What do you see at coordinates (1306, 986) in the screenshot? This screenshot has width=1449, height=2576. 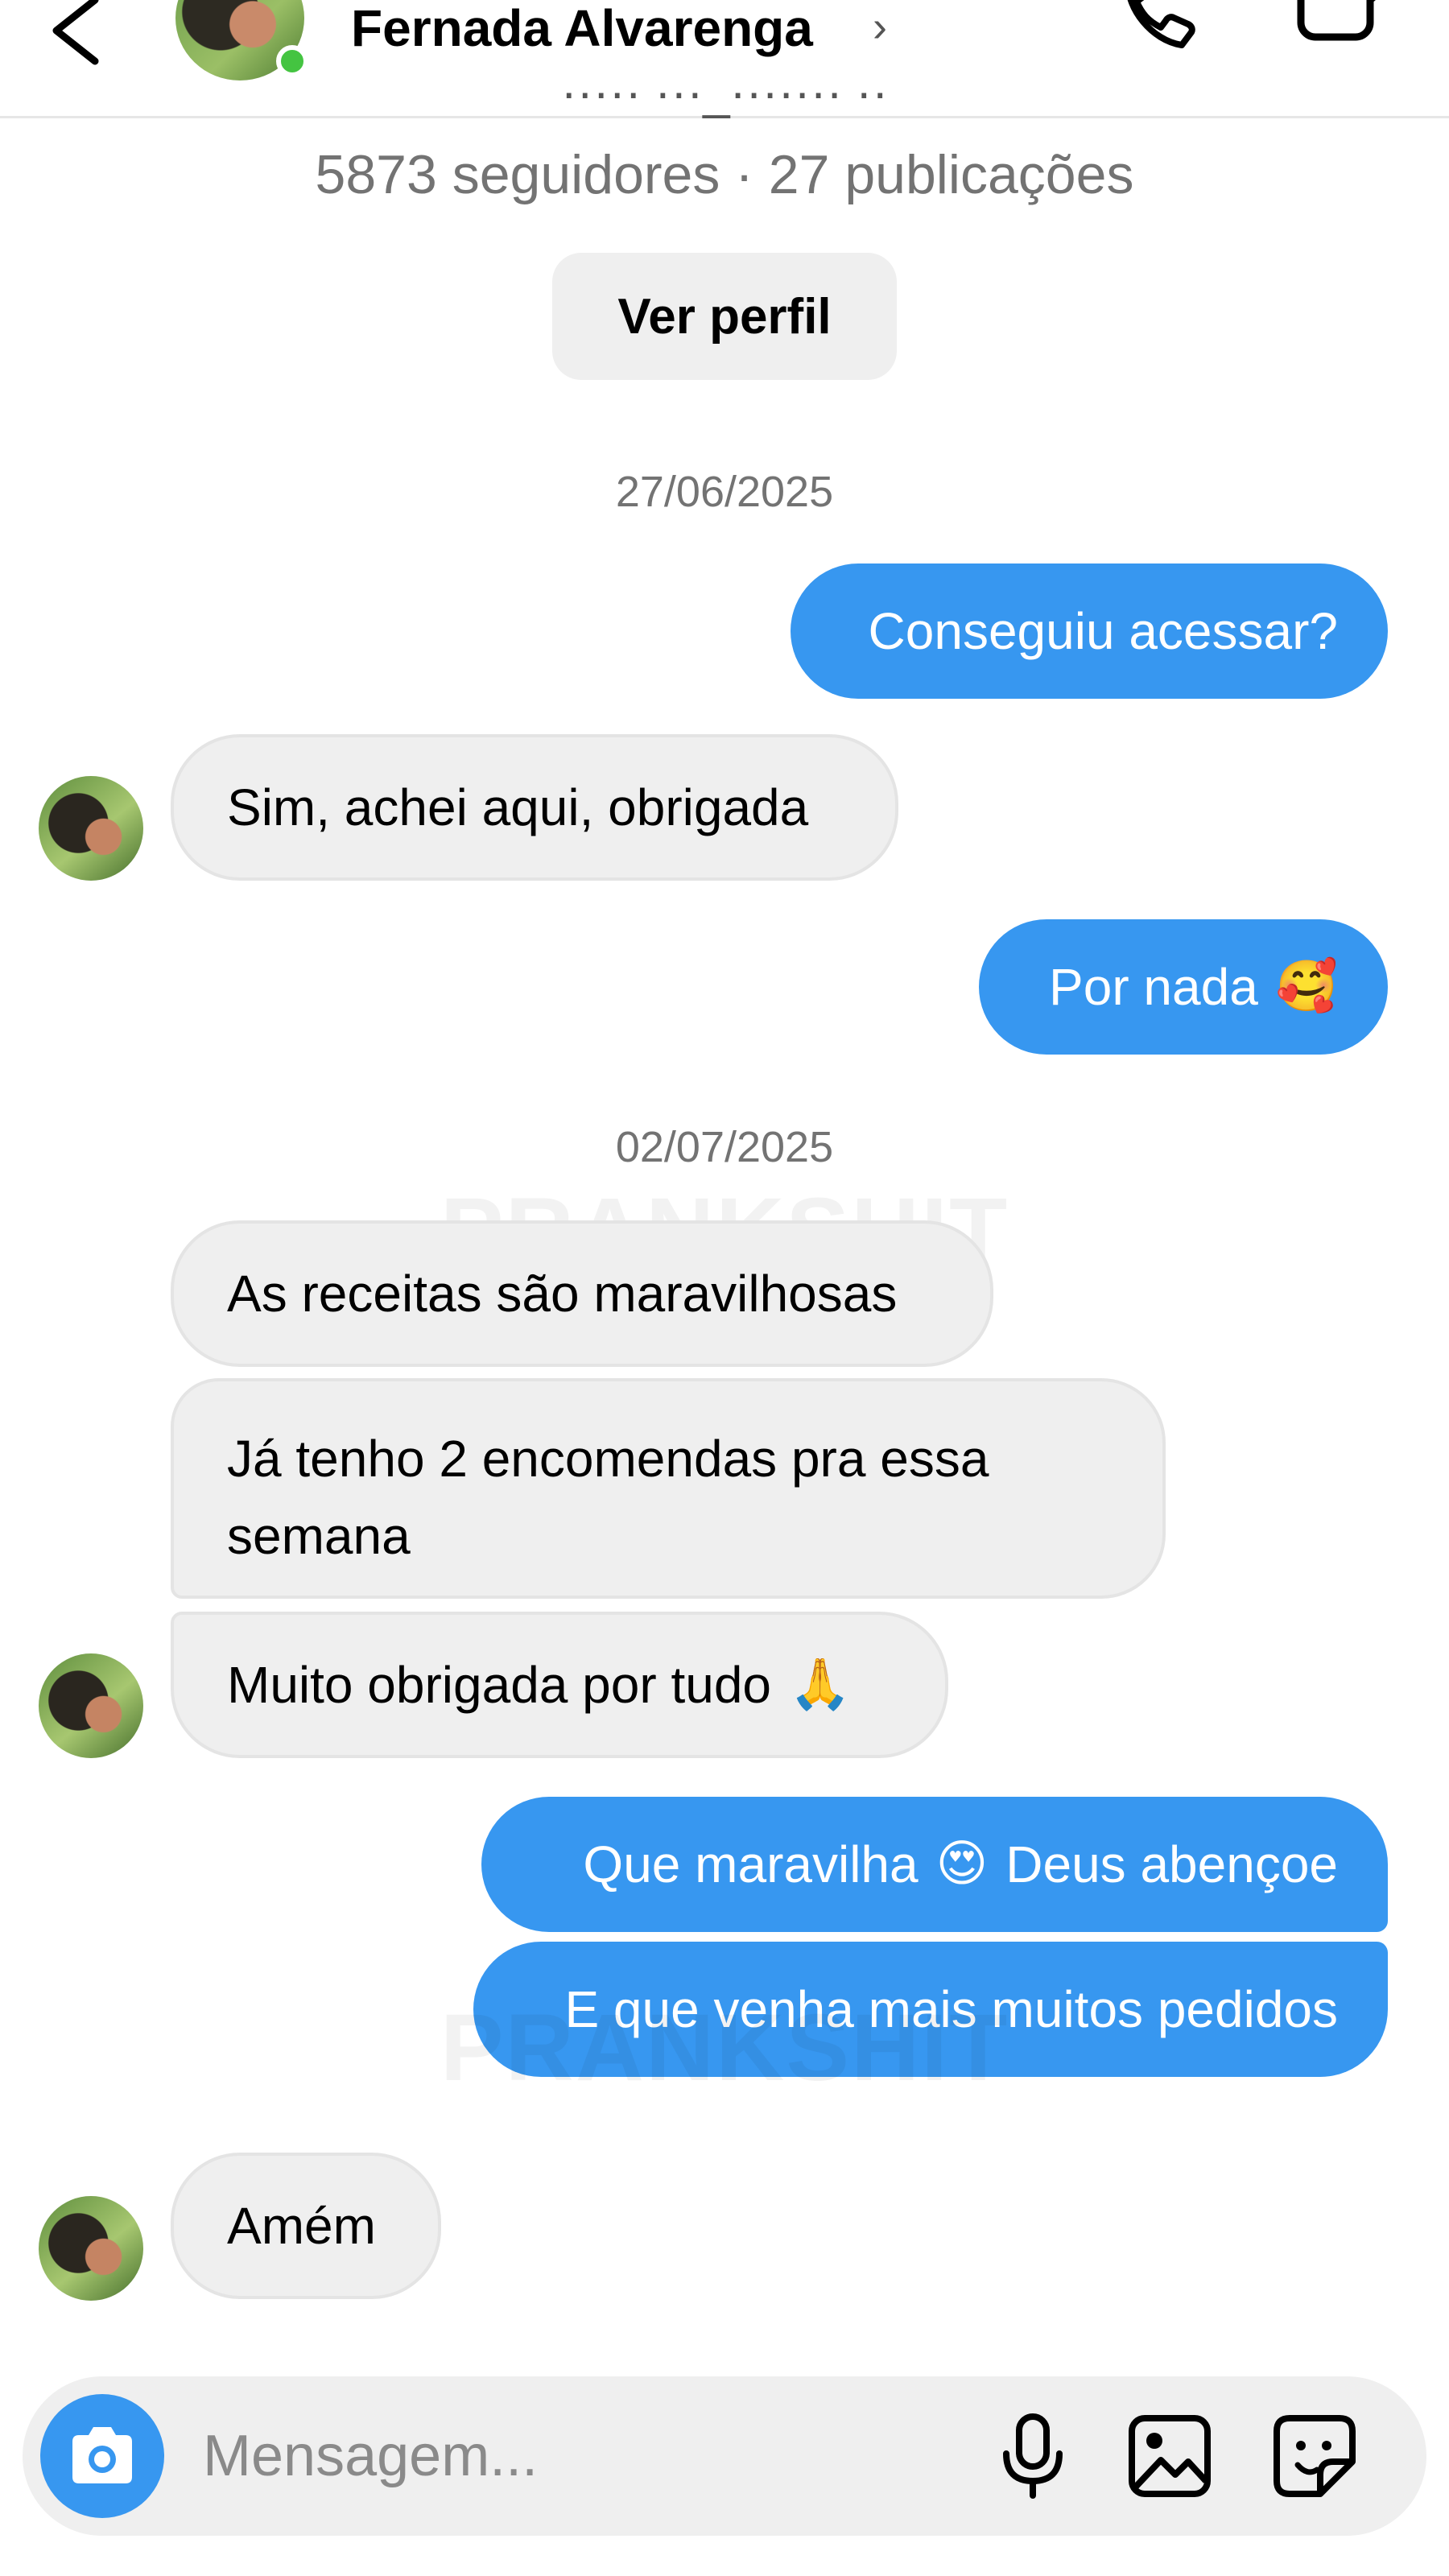 I see `smiling-face-hearts-emoji: 🥰` at bounding box center [1306, 986].